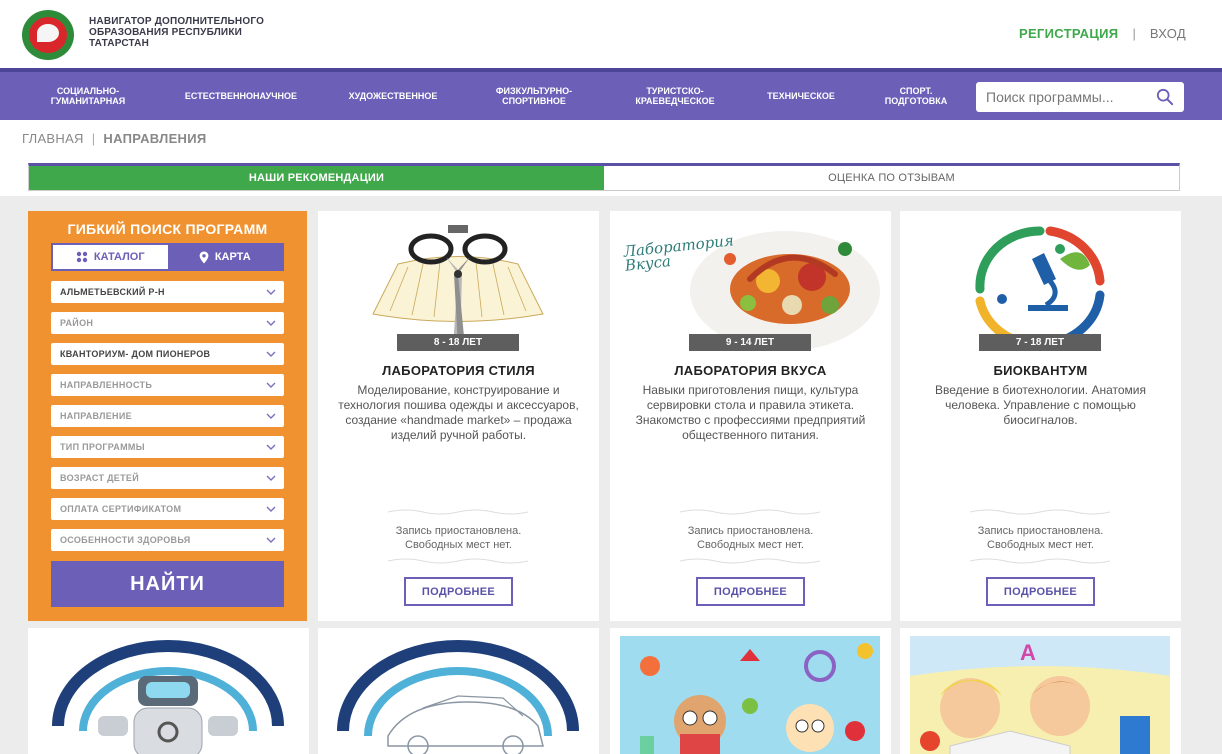 The width and height of the screenshot is (1222, 754). What do you see at coordinates (167, 447) in the screenshot?
I see `select-program-type: ТИП ПРОГРАММЫ` at bounding box center [167, 447].